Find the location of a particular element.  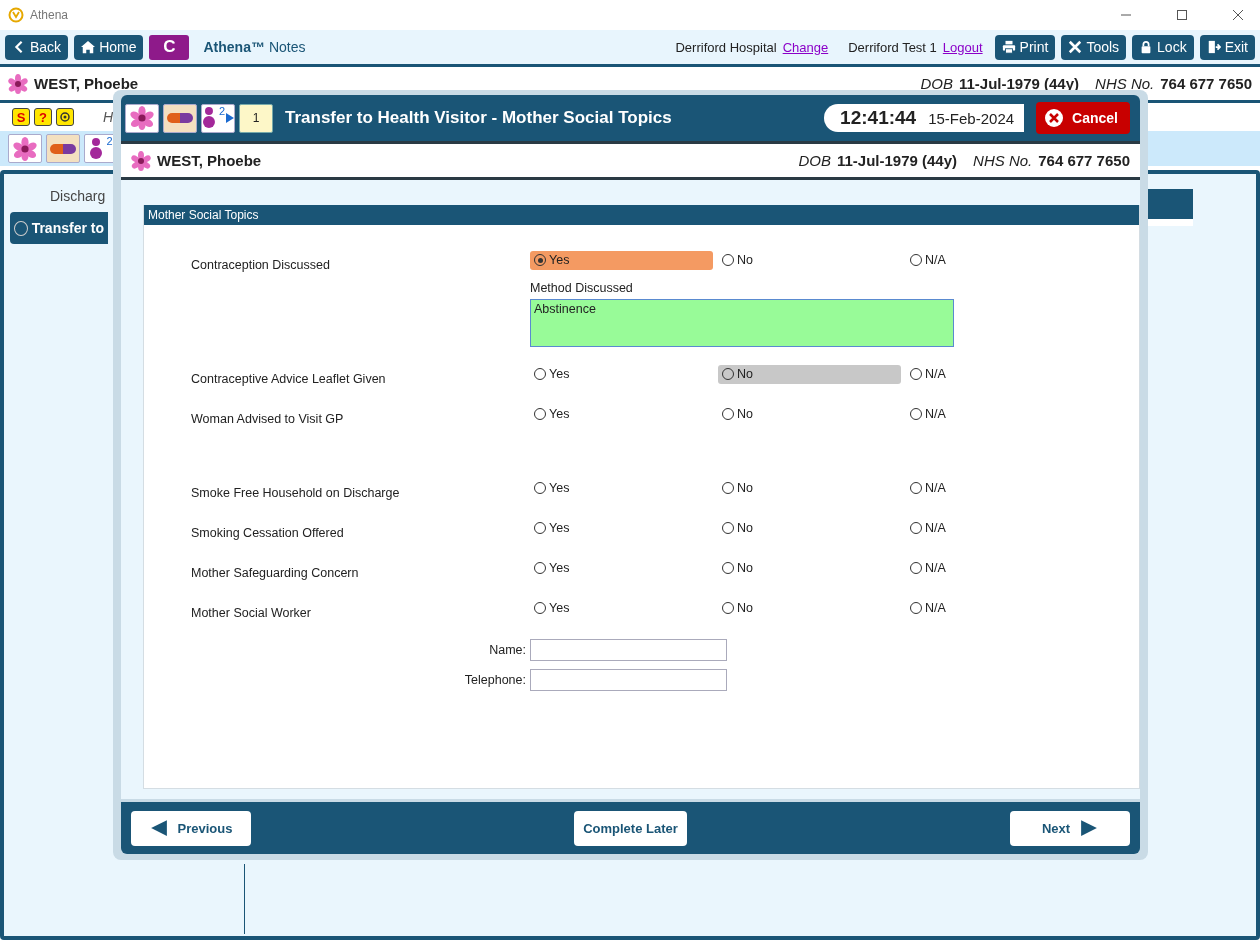

question-label: Smoke Free Household on Discharge is located at coordinates (296, 492).